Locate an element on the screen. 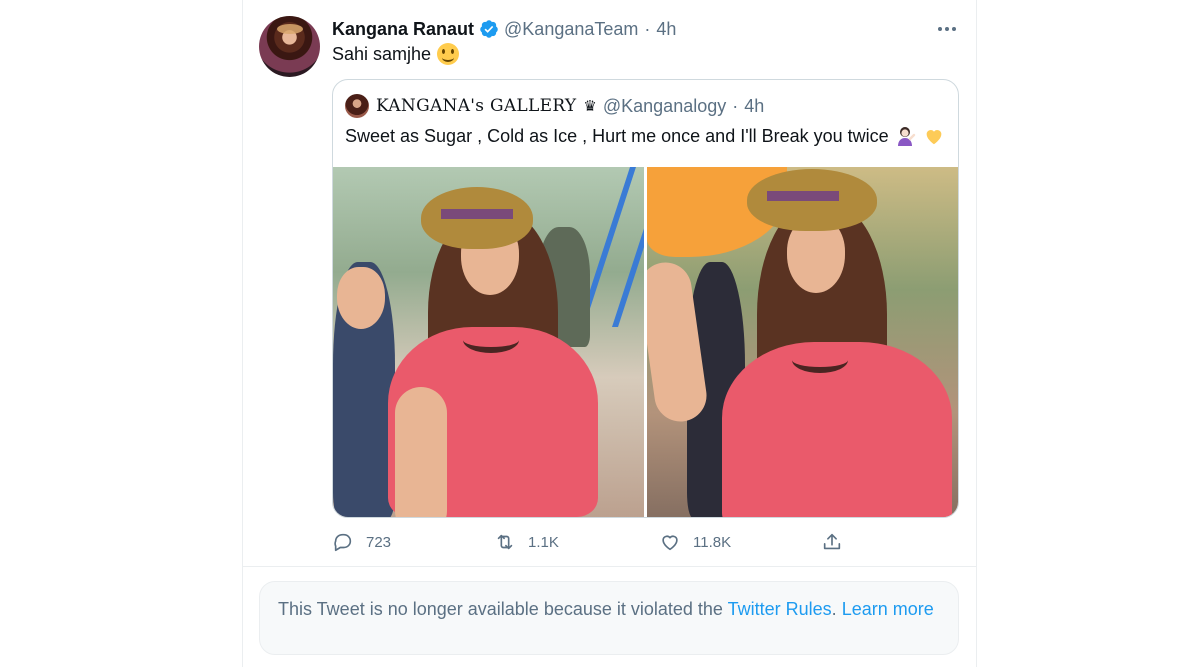 The image size is (1200, 667). quoted-tweet-header: KANGANA's GALLERY ♛ @Kanganalogy · 4h is located at coordinates (554, 106).